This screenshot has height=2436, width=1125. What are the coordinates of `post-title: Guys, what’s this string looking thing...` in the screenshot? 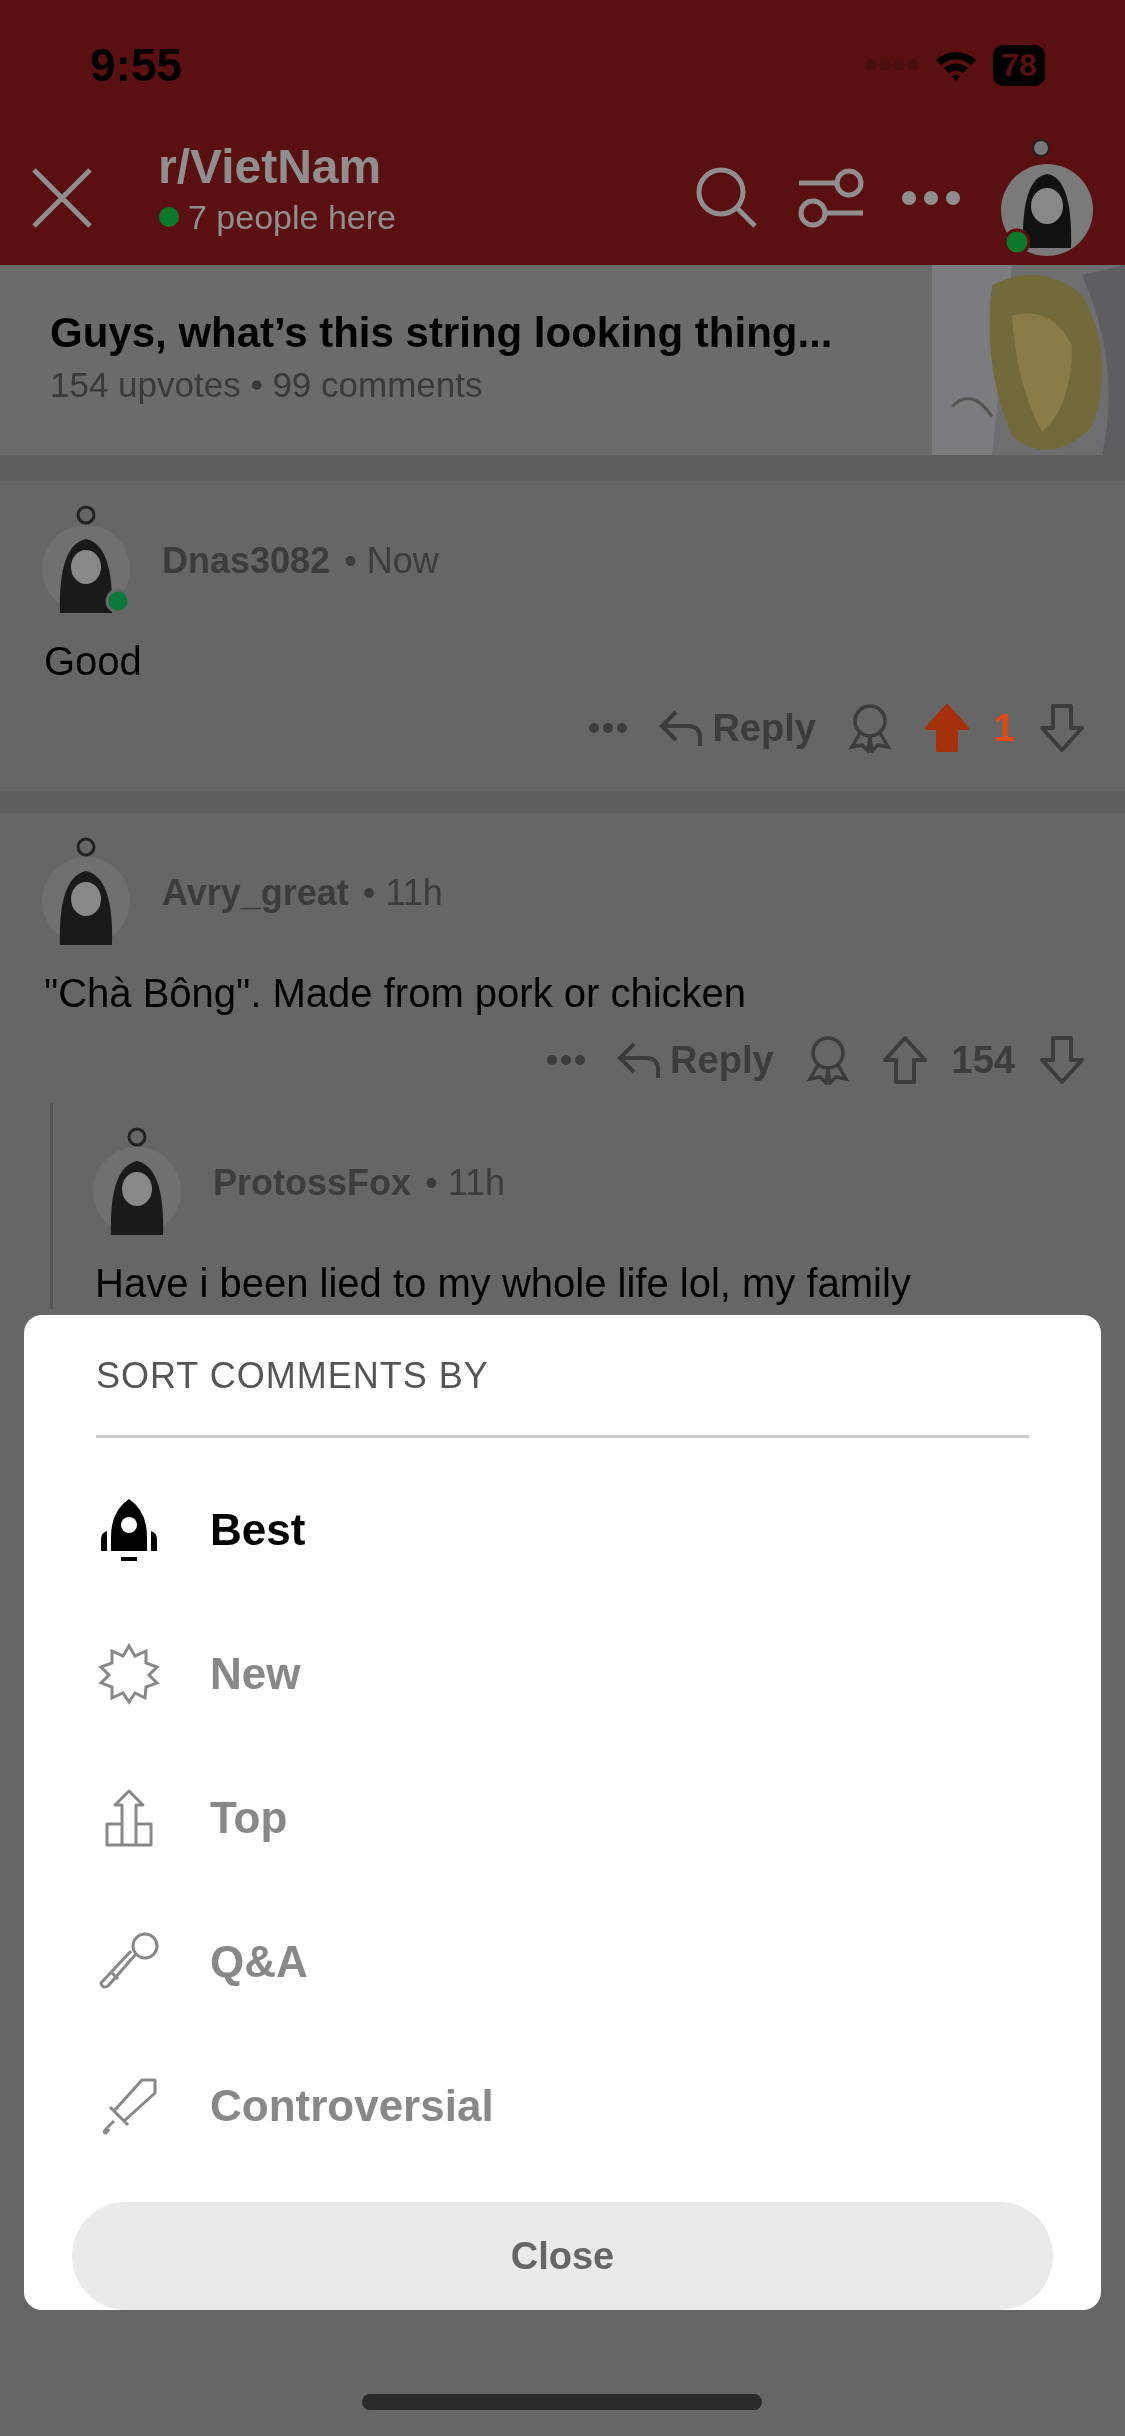 It's located at (491, 333).